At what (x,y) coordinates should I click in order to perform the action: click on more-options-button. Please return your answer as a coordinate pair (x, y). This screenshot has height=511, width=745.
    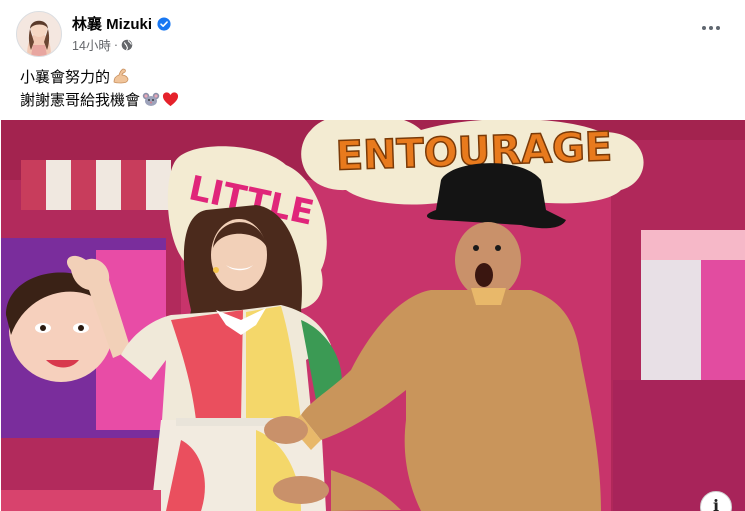
    Looking at the image, I should click on (711, 28).